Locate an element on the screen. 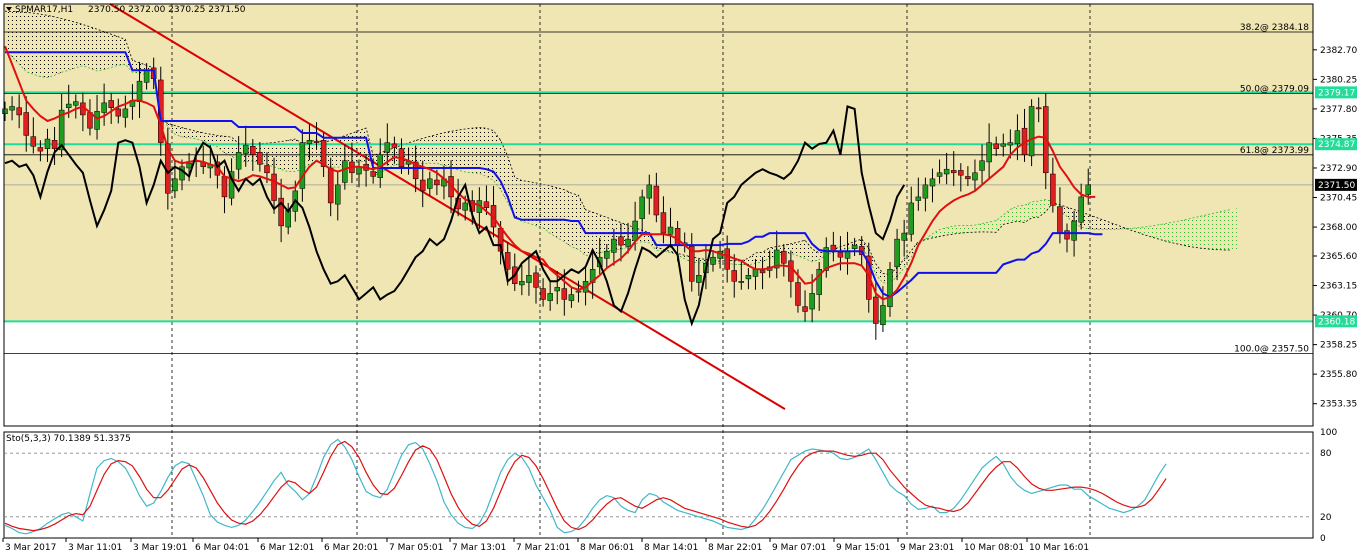  y-tick-label-12: 2353.35 is located at coordinates (1338, 405).